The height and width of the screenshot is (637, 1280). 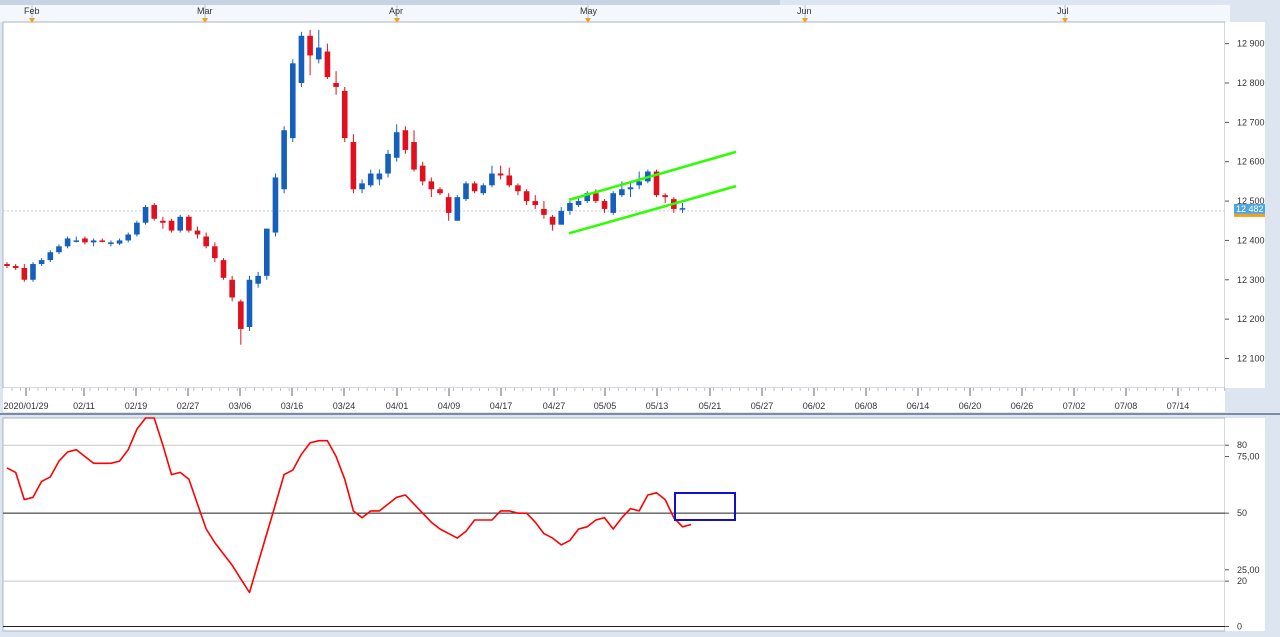 What do you see at coordinates (804, 11) in the screenshot?
I see `month-label: Jun` at bounding box center [804, 11].